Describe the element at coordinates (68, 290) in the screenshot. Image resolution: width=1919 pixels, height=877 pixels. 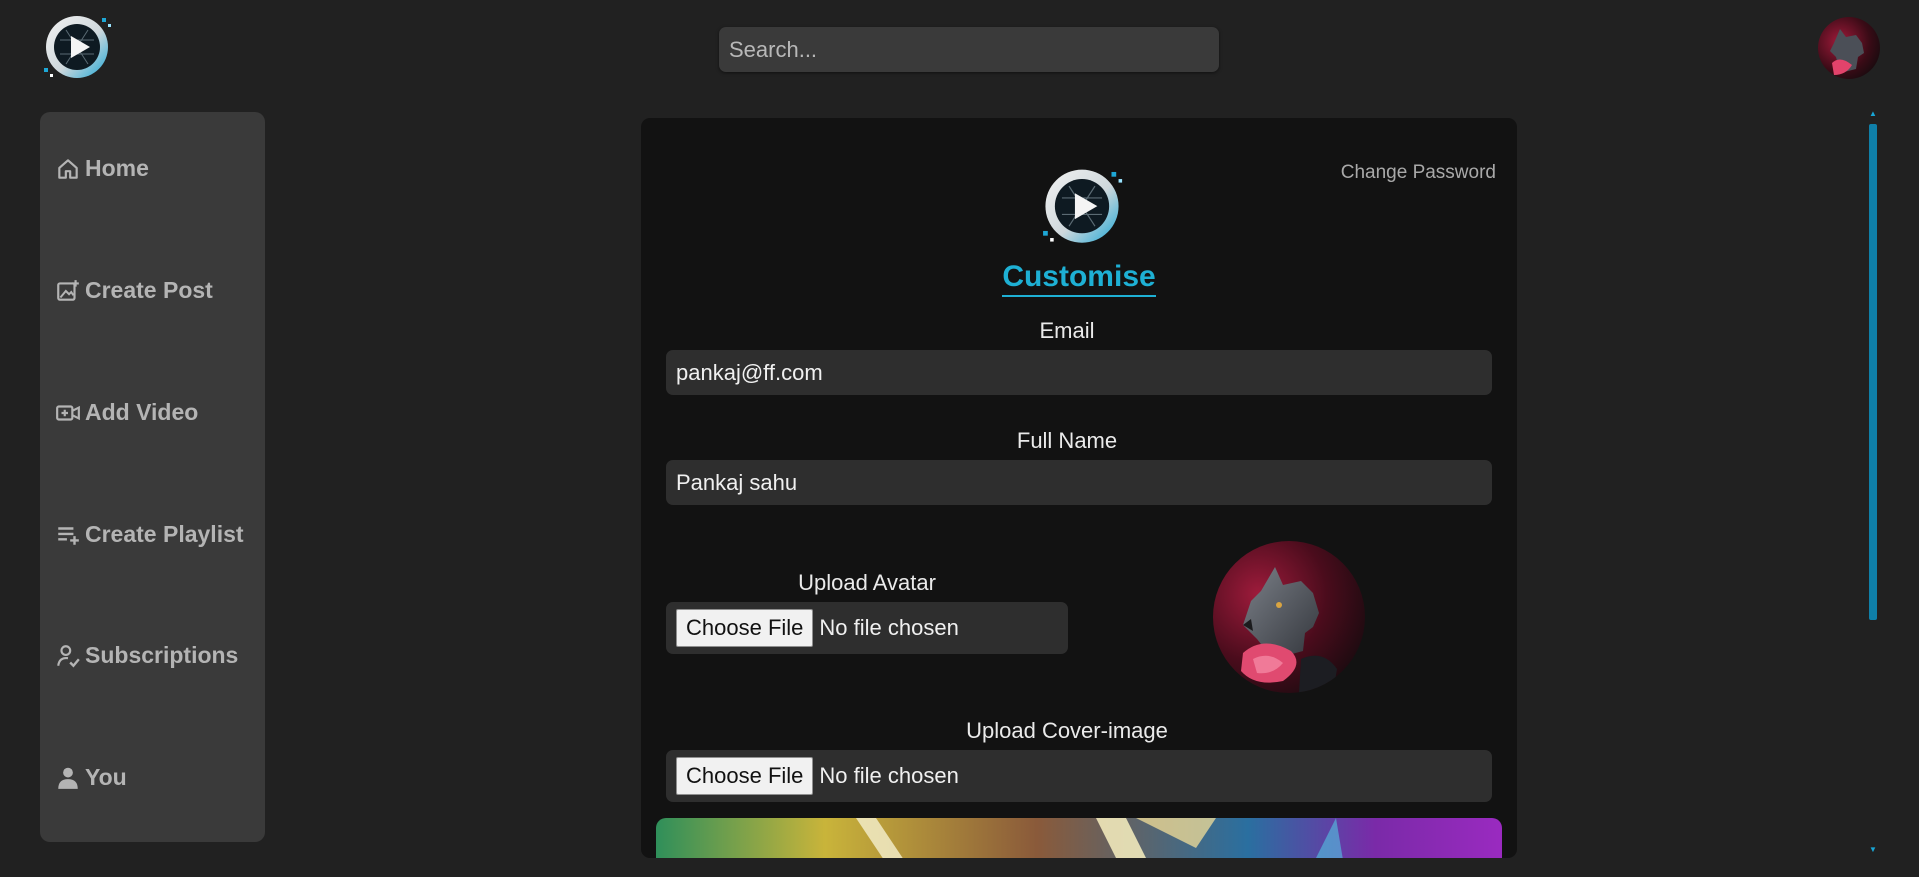
I see `image-add-icon` at that location.